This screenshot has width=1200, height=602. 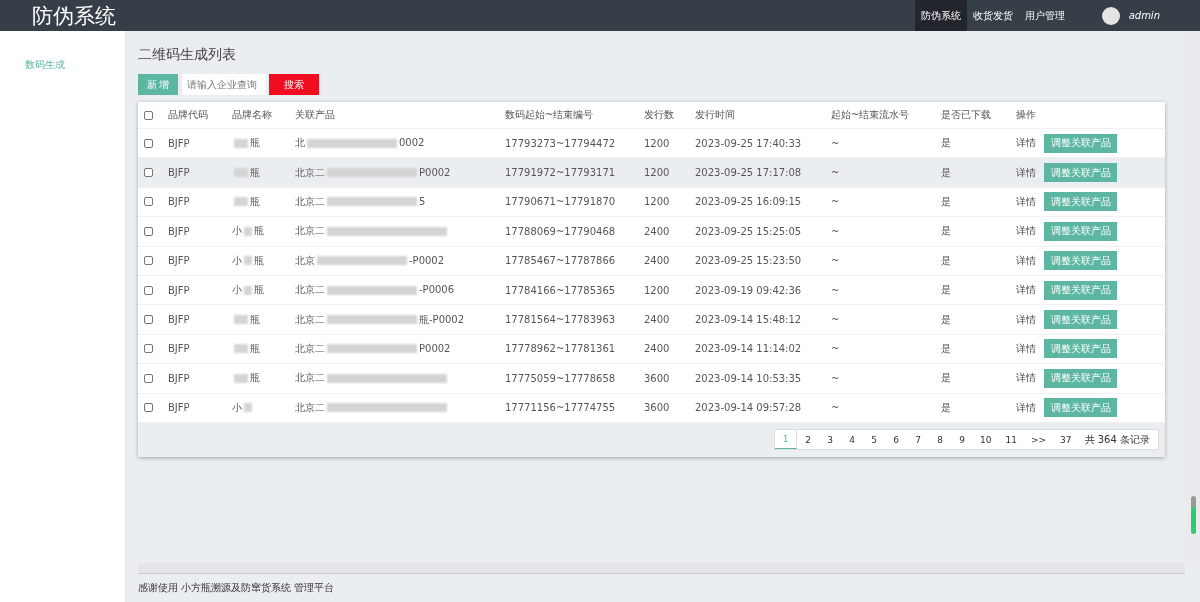 What do you see at coordinates (1039, 440) in the screenshot?
I see `page-link: >>` at bounding box center [1039, 440].